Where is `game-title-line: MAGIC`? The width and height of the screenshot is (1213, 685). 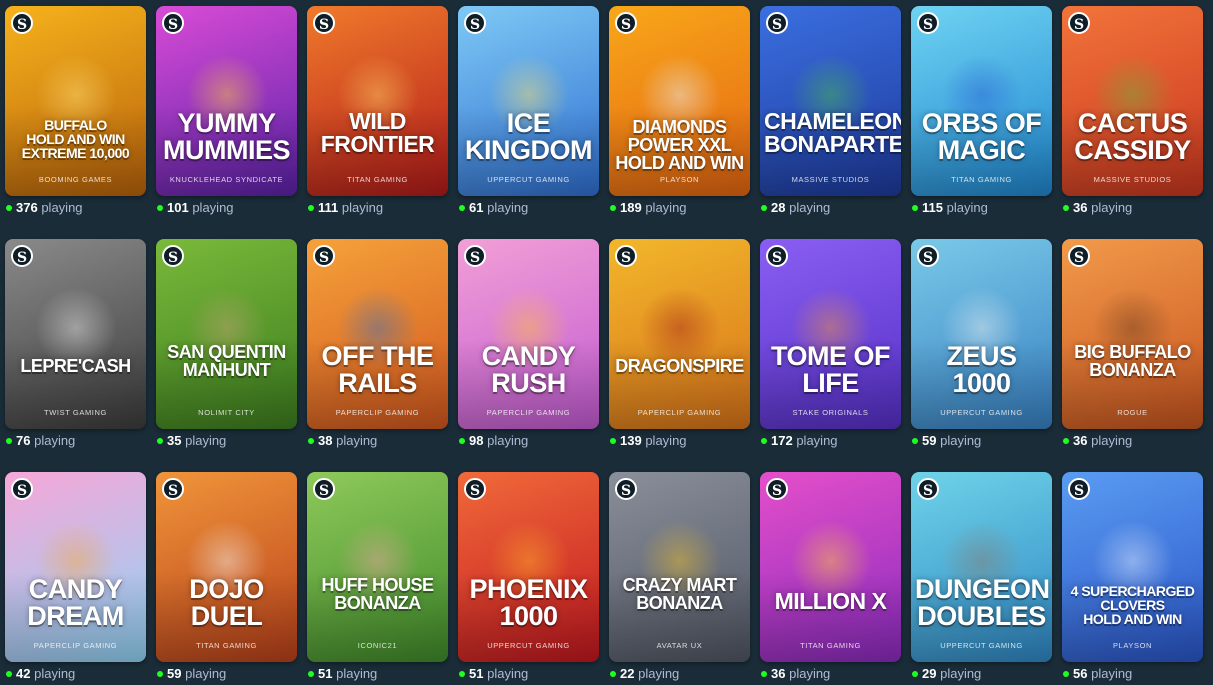
game-title-line: MAGIC is located at coordinates (981, 150).